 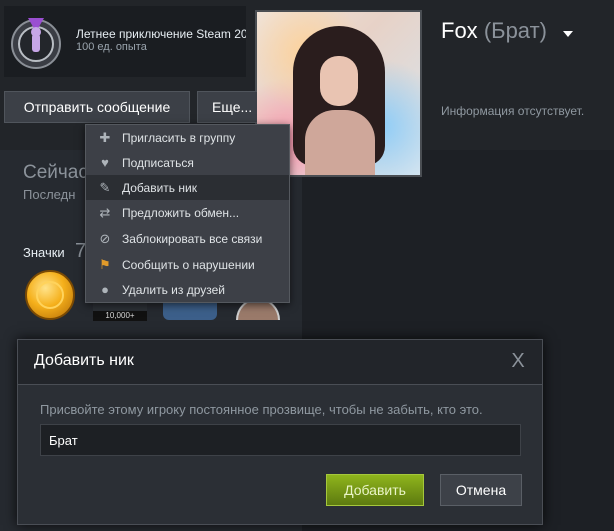 I want to click on close-icon: X, so click(x=518, y=361).